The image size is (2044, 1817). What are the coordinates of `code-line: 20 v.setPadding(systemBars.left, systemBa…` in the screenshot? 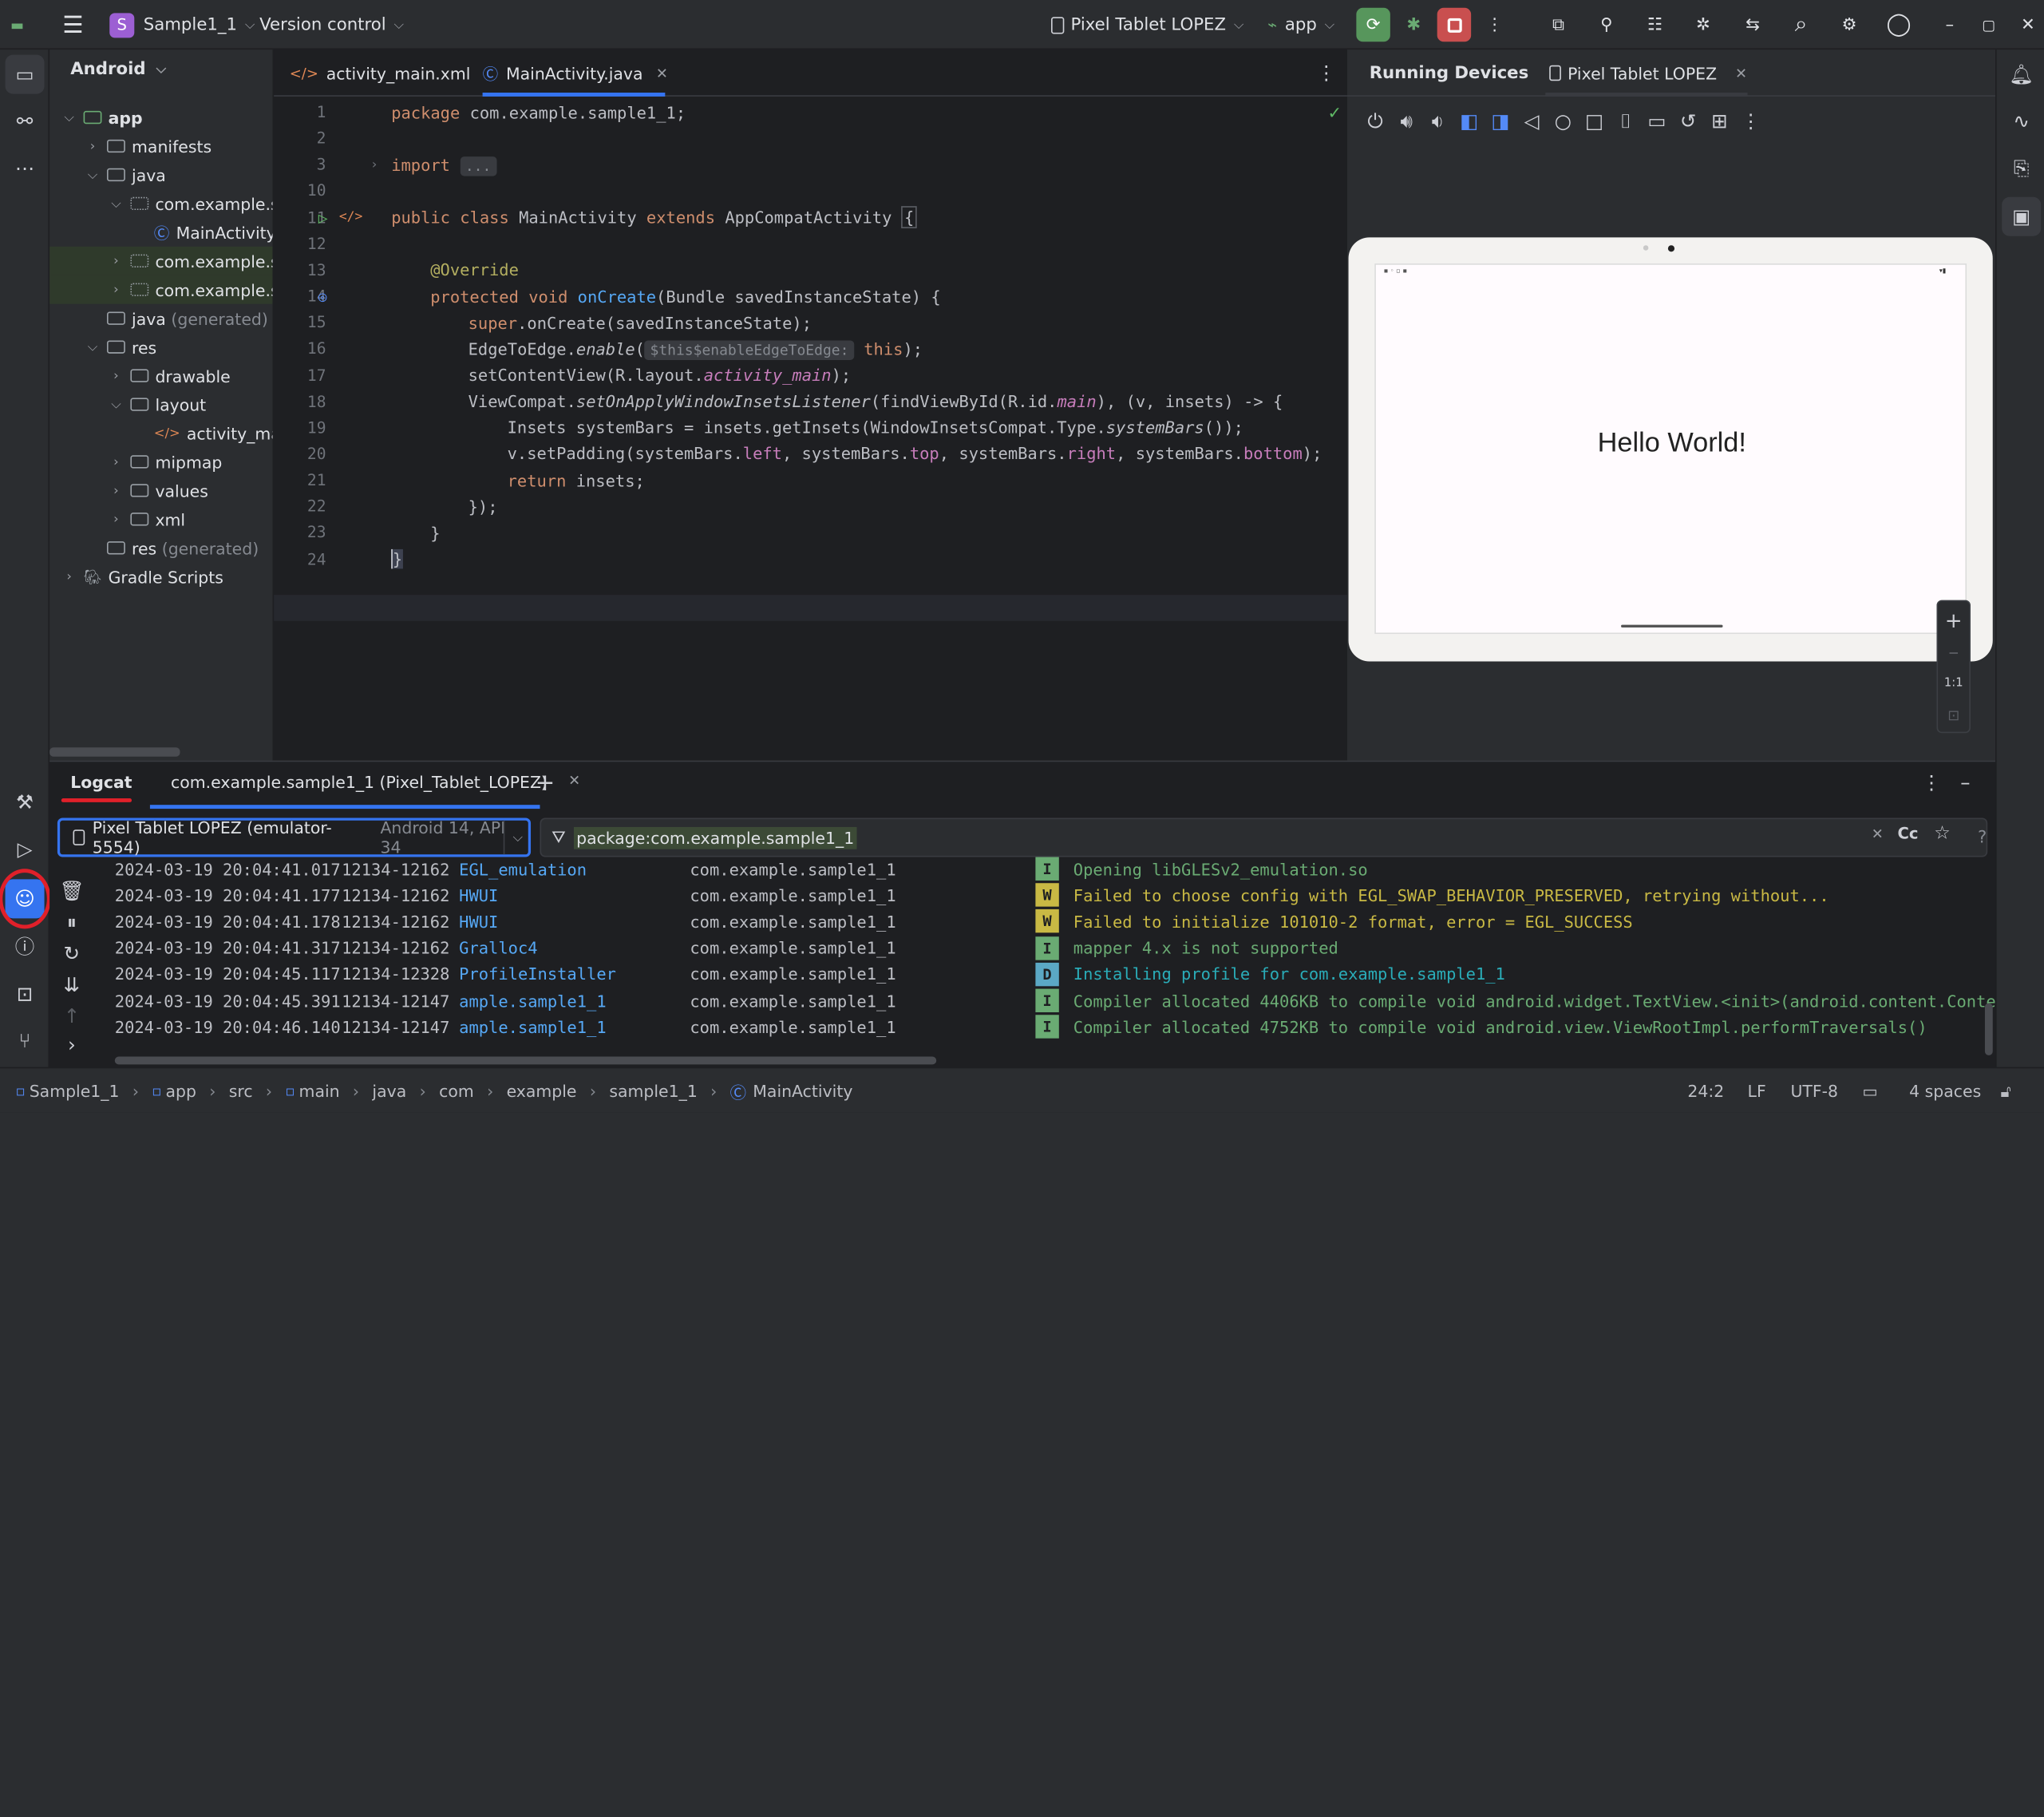 It's located at (810, 454).